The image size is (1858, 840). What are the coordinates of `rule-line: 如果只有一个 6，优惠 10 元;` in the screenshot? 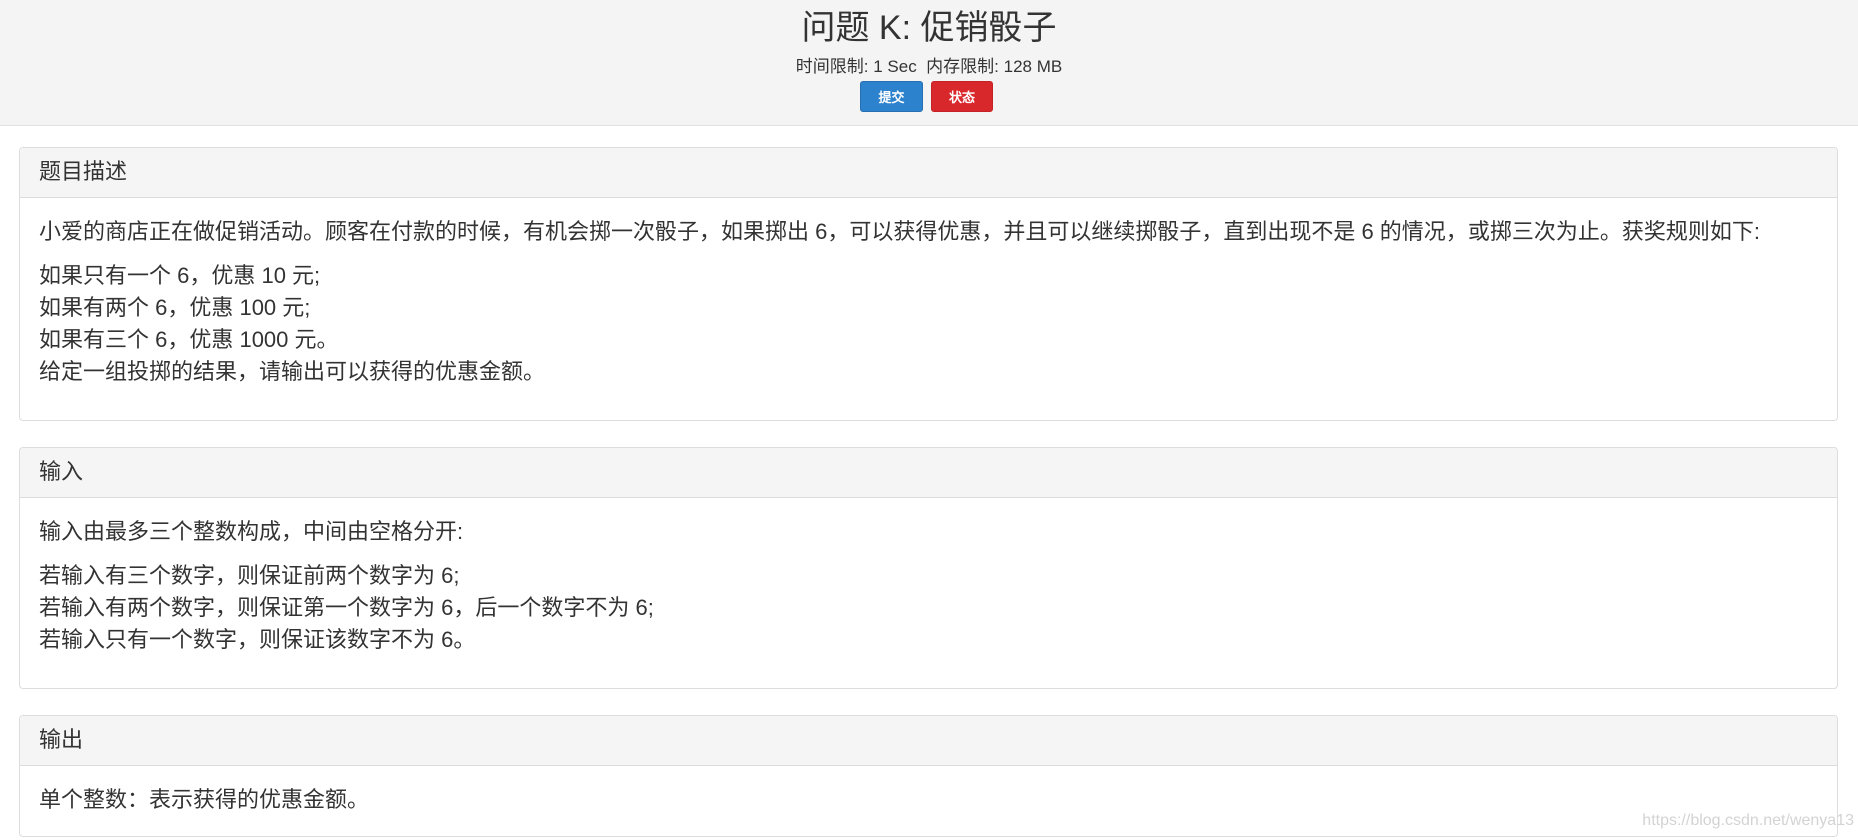 It's located at (180, 275).